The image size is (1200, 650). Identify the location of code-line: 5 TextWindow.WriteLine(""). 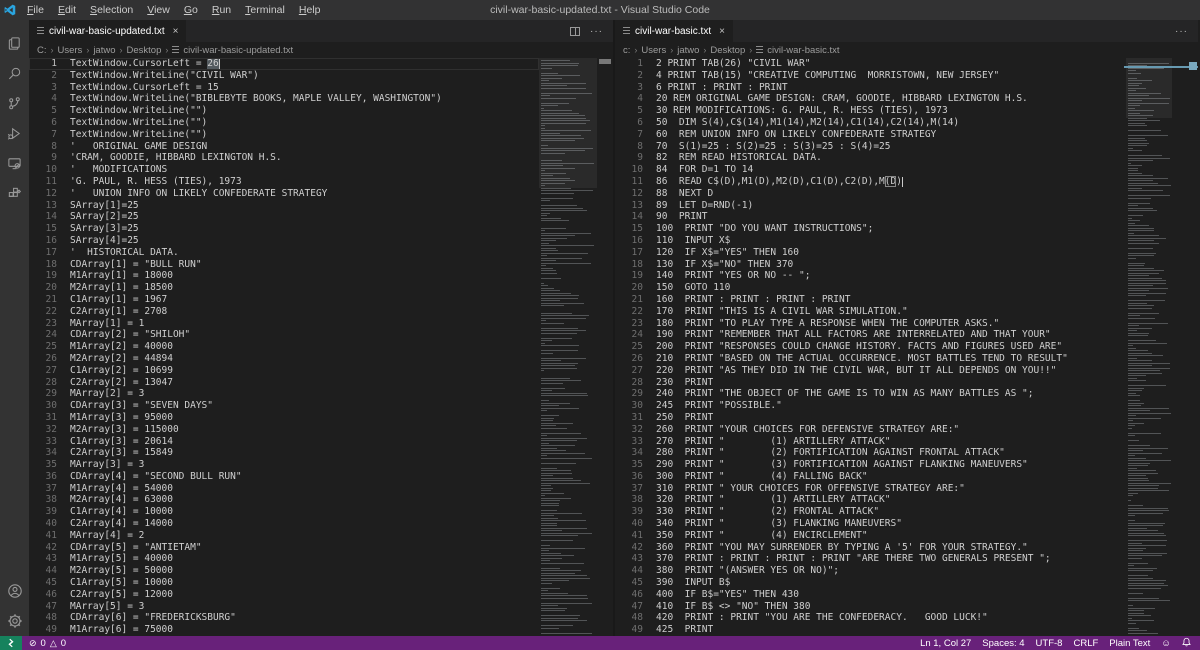
(284, 111).